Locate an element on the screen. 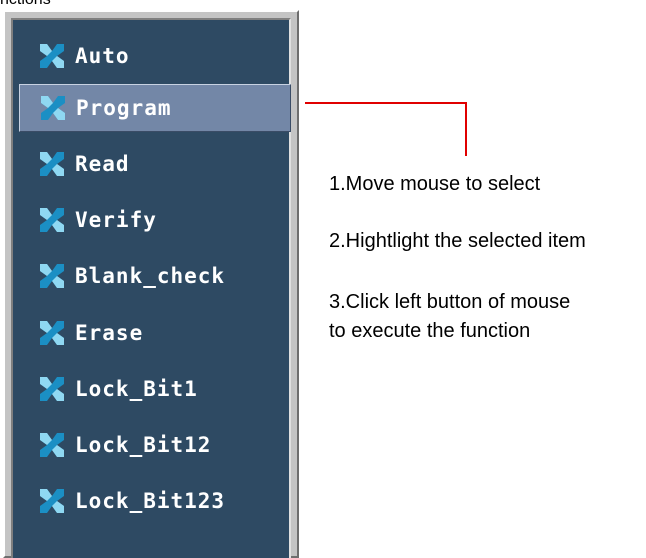  menu-item-program: Program is located at coordinates (155, 108).